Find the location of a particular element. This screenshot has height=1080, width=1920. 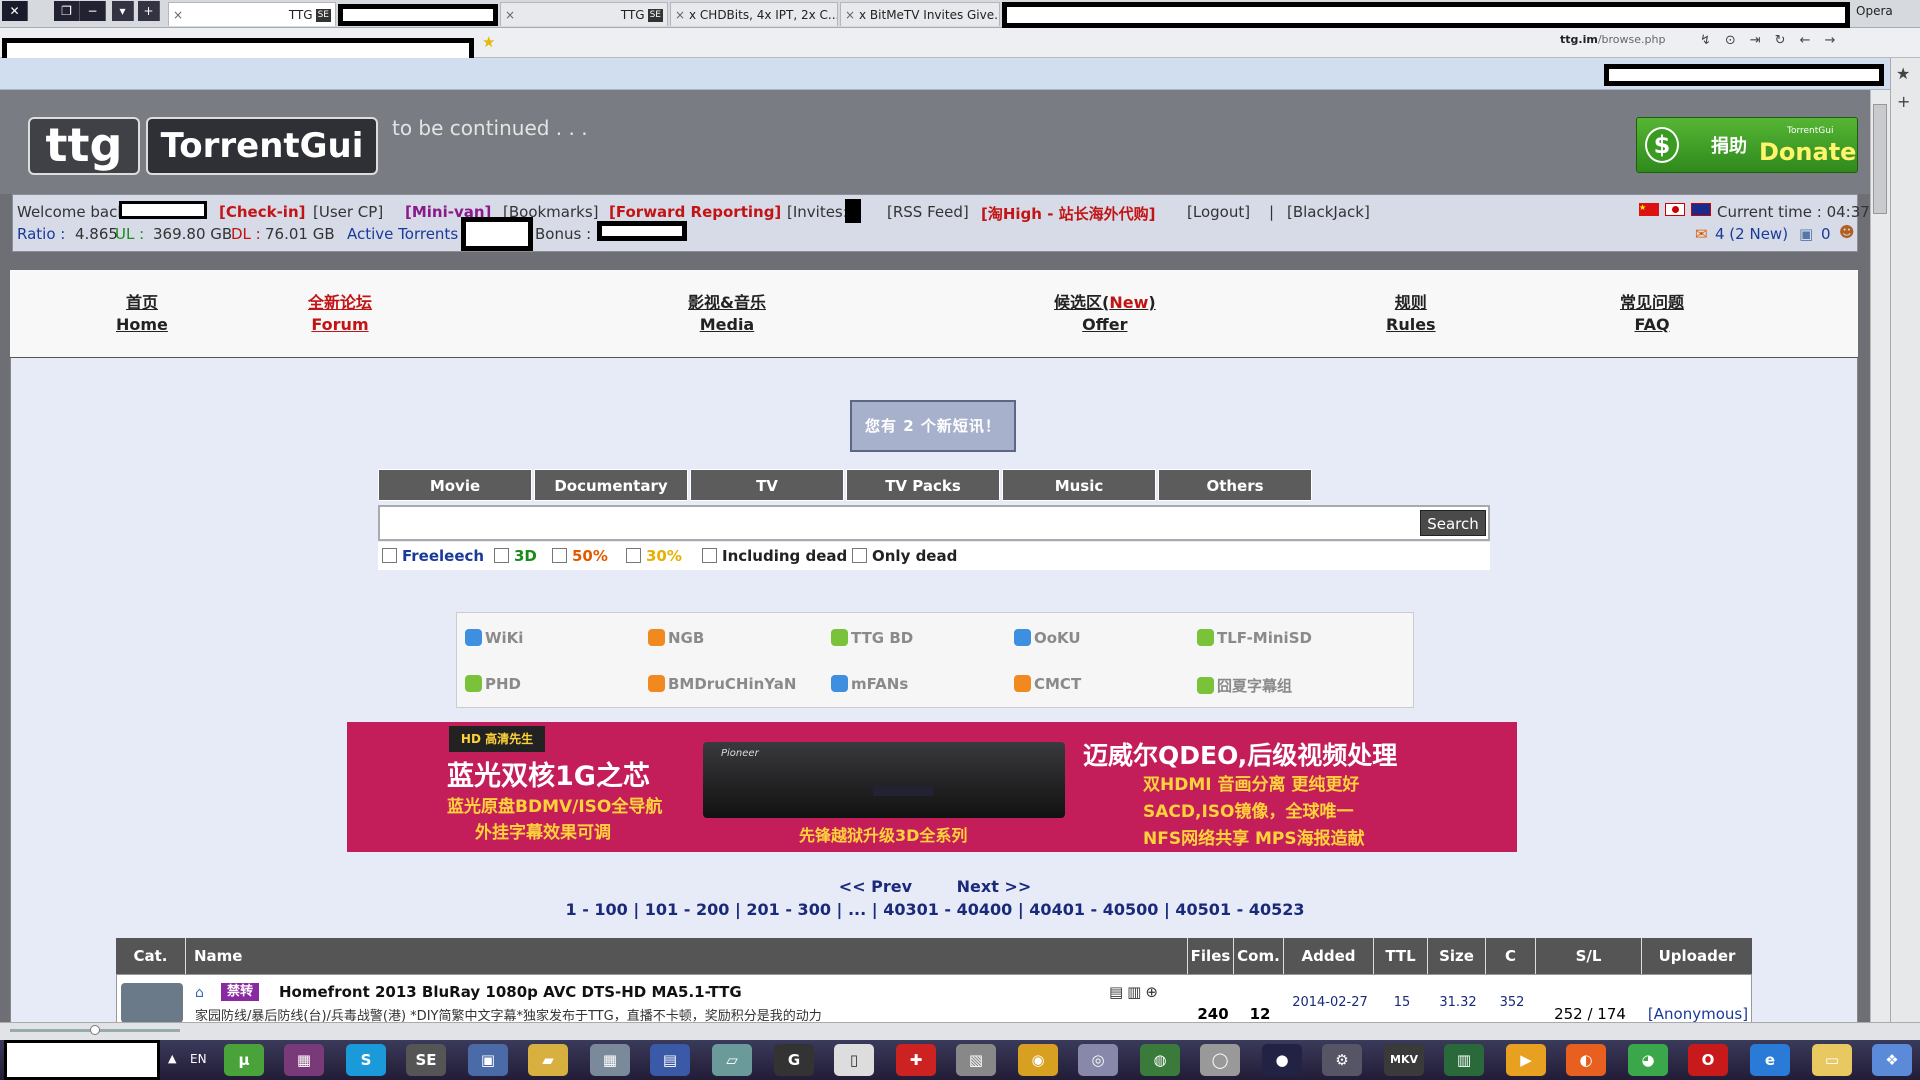

seed-leech: 252 / 174 is located at coordinates (1590, 1014).